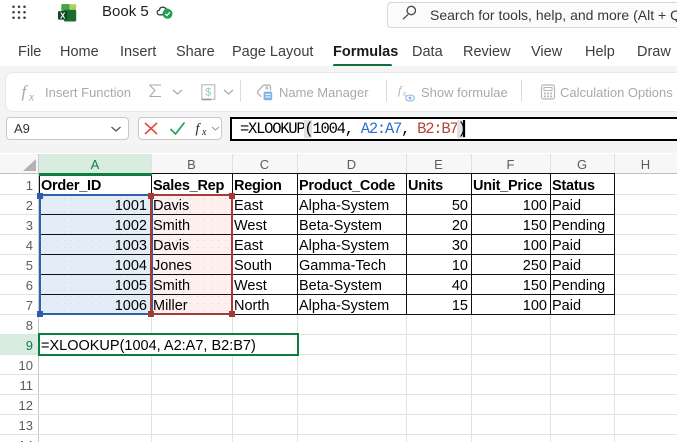 This screenshot has height=442, width=677. I want to click on svg-text: X, so click(63, 15).